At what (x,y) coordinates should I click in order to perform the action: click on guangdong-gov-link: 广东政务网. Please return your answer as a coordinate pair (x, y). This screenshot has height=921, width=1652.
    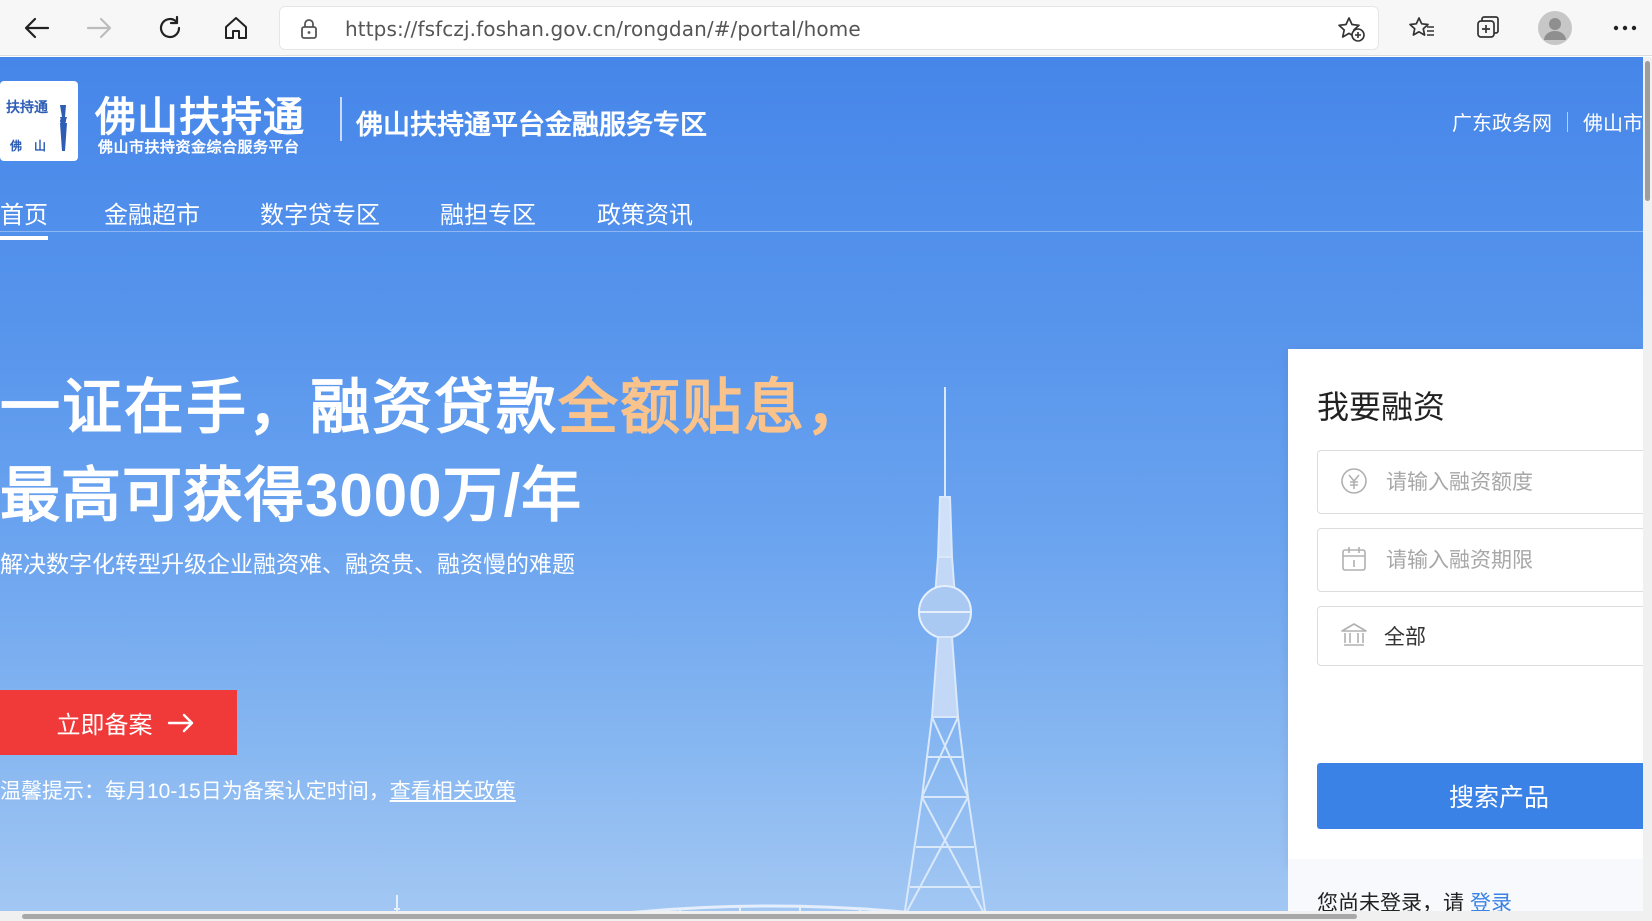
    Looking at the image, I should click on (1502, 121).